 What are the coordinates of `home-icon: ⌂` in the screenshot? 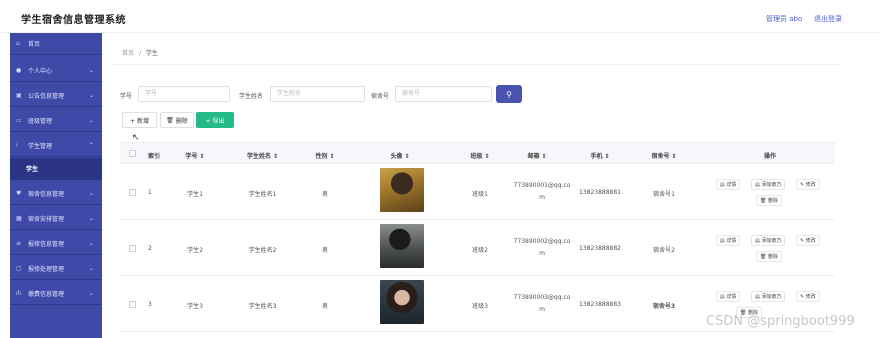 It's located at (18, 43).